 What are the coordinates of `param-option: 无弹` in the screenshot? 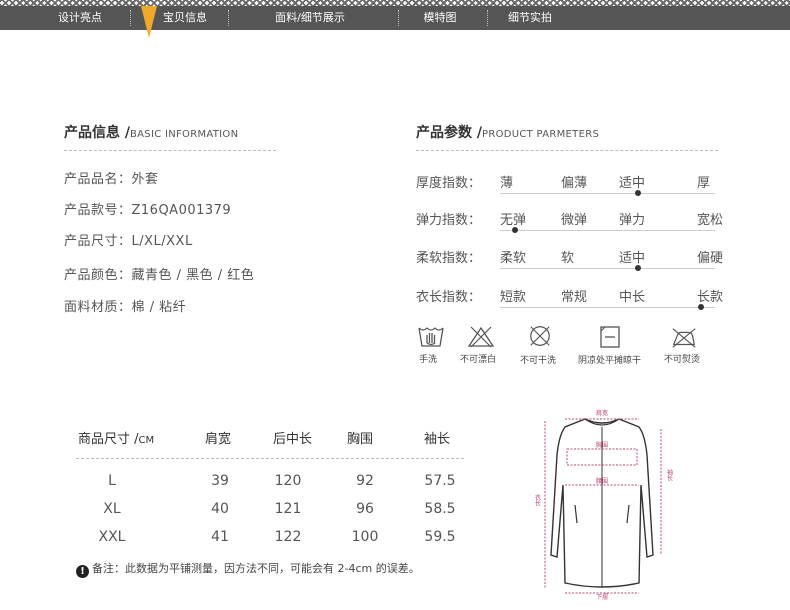 It's located at (513, 220).